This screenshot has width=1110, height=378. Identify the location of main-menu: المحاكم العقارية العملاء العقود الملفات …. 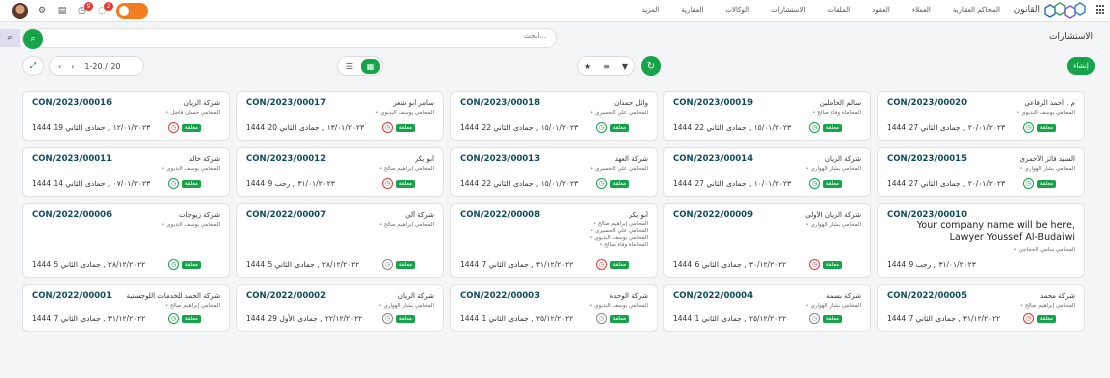
(821, 10).